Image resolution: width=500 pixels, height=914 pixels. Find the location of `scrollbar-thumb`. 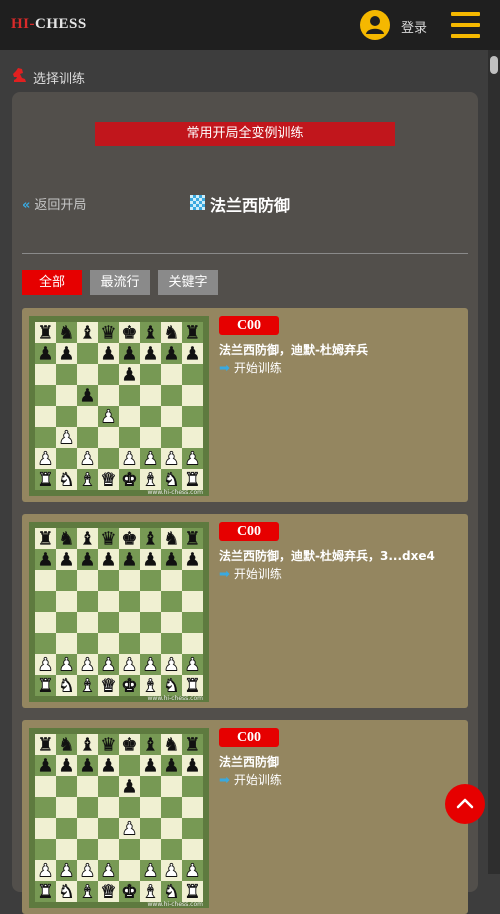

scrollbar-thumb is located at coordinates (494, 65).